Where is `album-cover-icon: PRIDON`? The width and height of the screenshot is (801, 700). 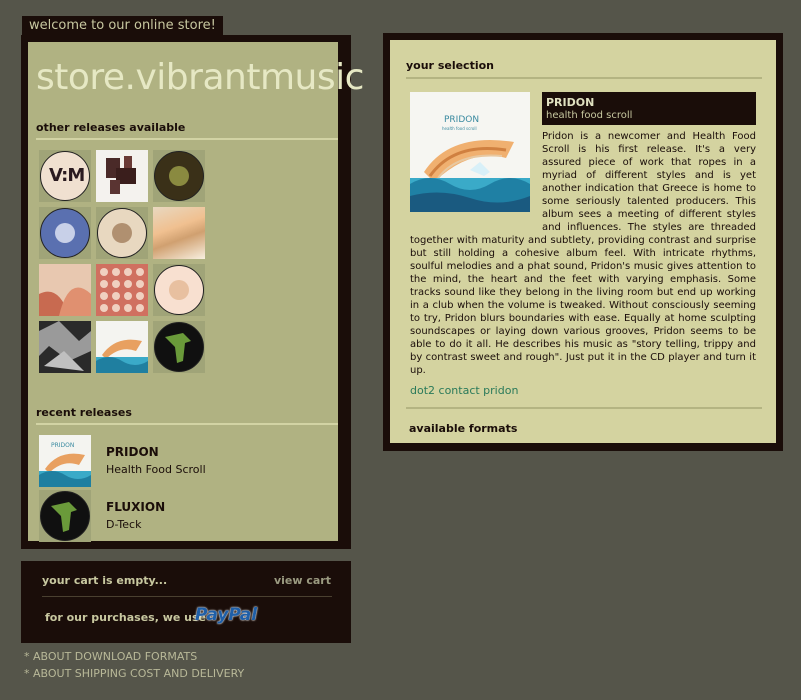
album-cover-icon: PRIDON is located at coordinates (65, 461).